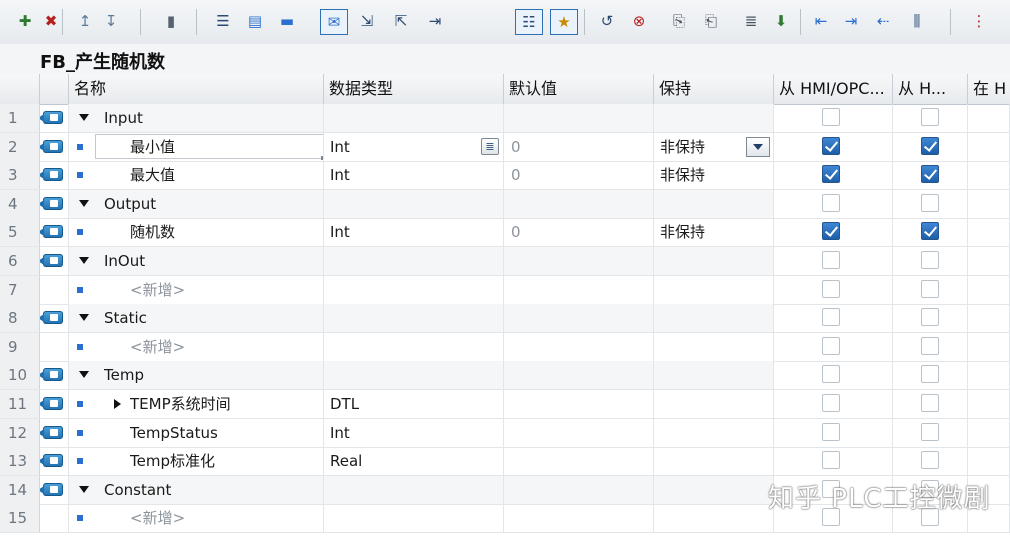 This screenshot has height=537, width=1010. What do you see at coordinates (196, 261) in the screenshot?
I see `name-cell: InOut` at bounding box center [196, 261].